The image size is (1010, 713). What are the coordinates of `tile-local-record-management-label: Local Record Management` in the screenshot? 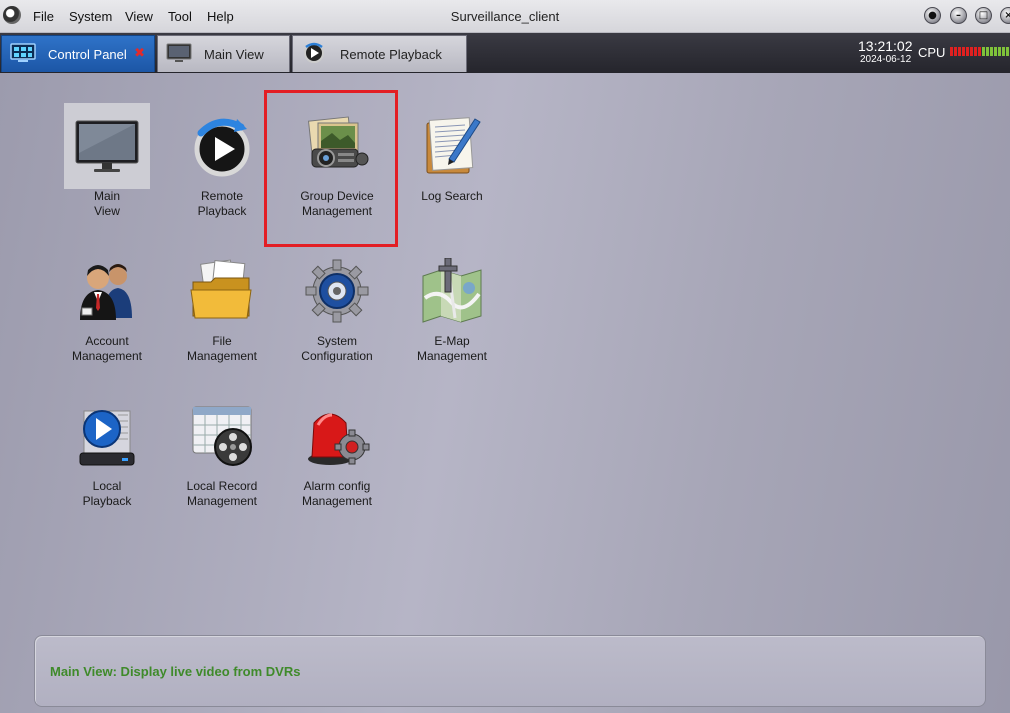 It's located at (222, 493).